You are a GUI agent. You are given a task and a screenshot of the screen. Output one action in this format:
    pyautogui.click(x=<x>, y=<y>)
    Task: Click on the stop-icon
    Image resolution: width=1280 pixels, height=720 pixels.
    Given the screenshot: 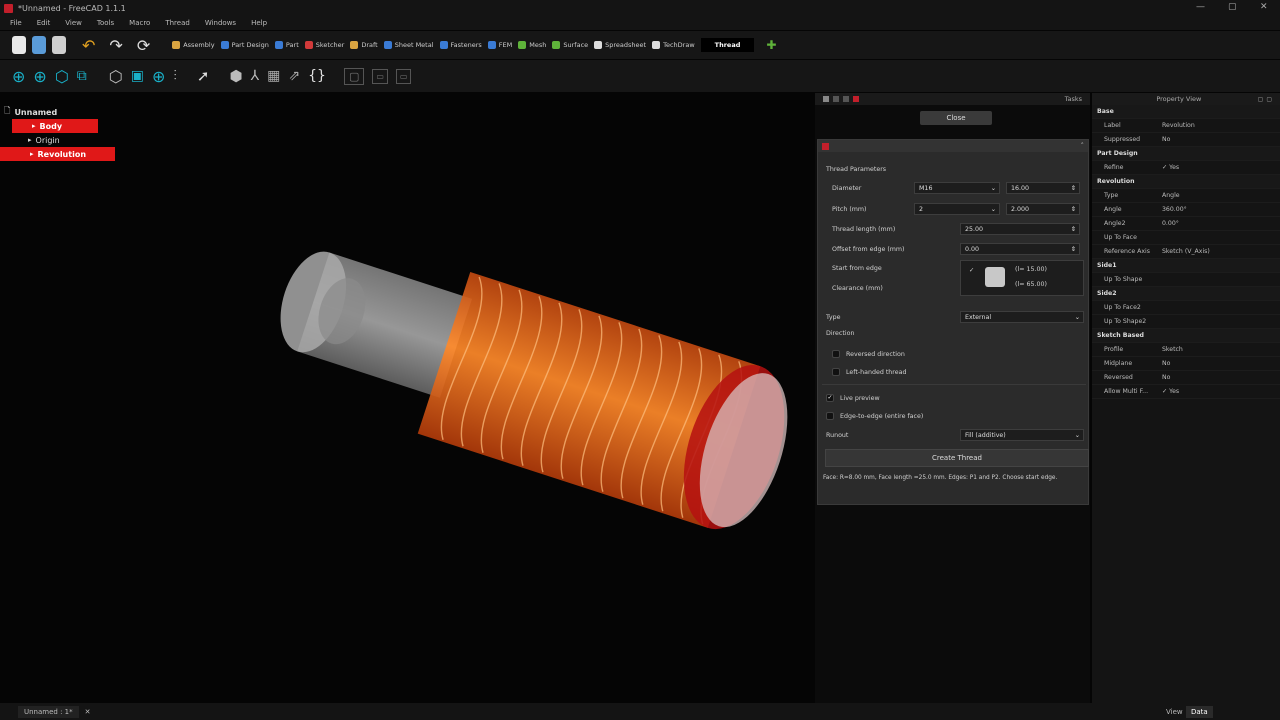 What is the action you would take?
    pyautogui.click(x=856, y=99)
    